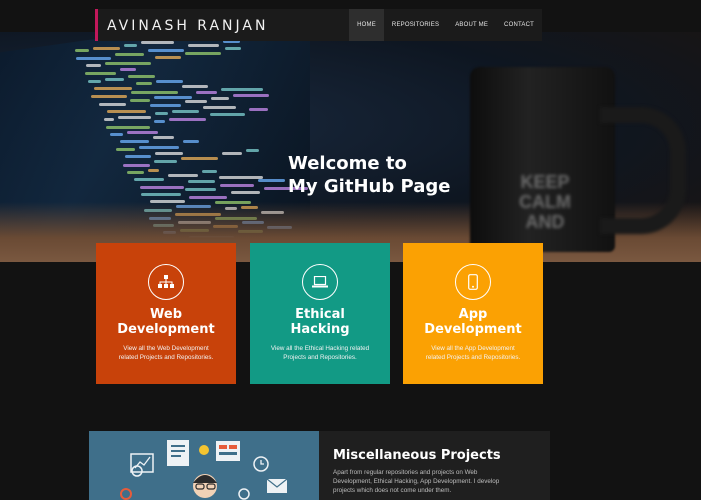 The width and height of the screenshot is (701, 500). I want to click on card-title: App Development, so click(473, 322).